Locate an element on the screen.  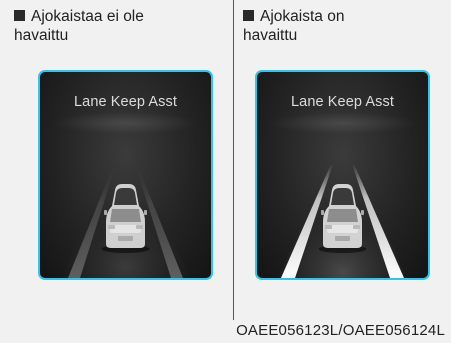
caption-line1: Ajokaista on is located at coordinates (302, 16).